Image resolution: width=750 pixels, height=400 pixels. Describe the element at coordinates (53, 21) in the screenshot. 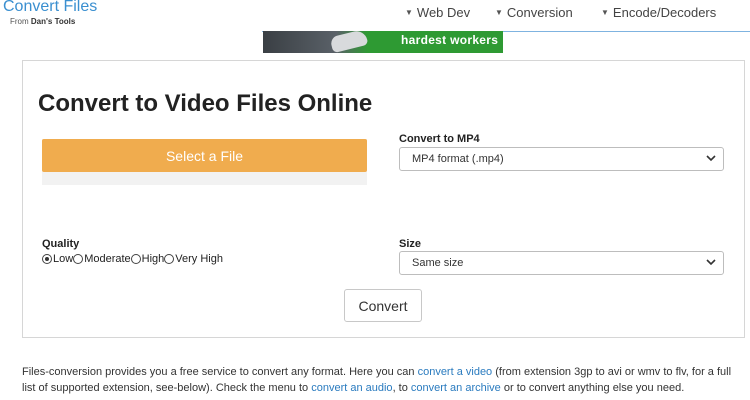

I see `logo-sub-brand: Dan's Tools` at that location.